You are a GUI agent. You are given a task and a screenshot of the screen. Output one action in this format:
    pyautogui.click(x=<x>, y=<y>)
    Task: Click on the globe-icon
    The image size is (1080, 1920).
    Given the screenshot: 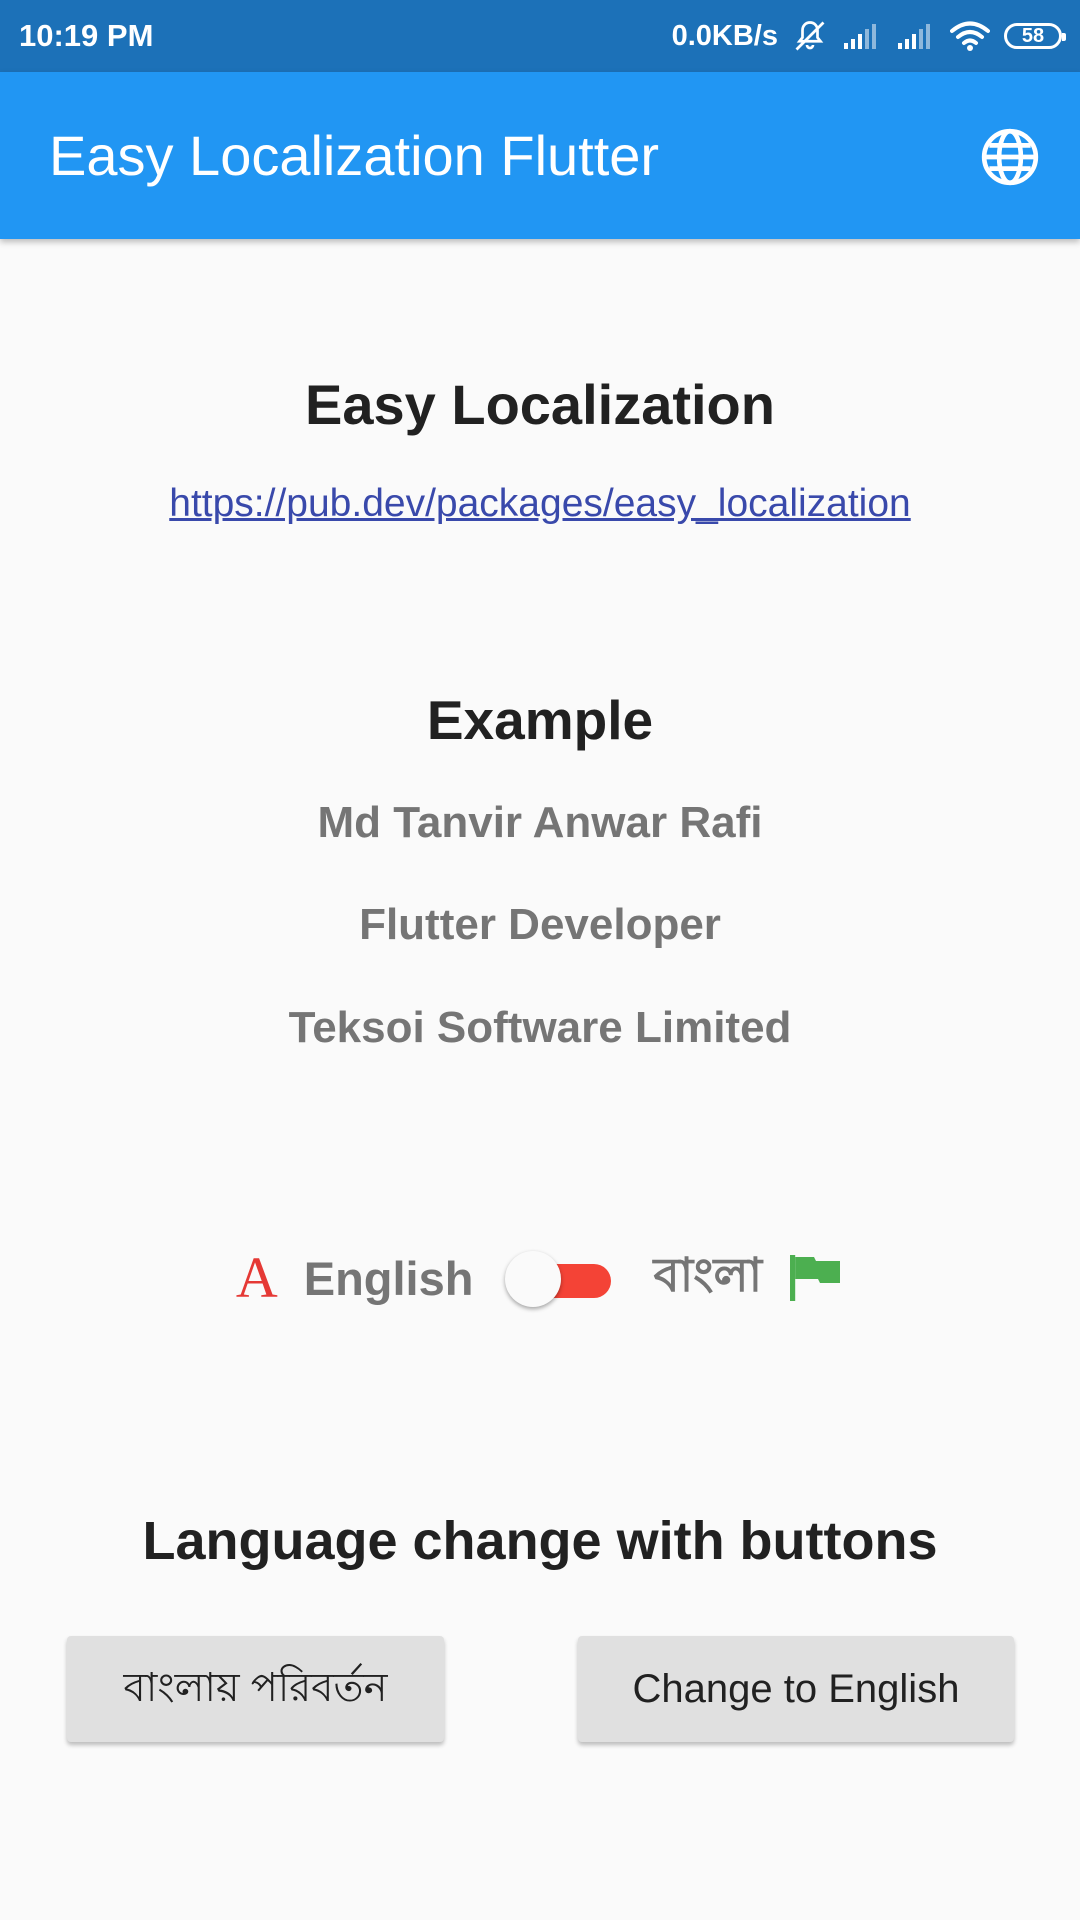 What is the action you would take?
    pyautogui.click(x=1010, y=157)
    